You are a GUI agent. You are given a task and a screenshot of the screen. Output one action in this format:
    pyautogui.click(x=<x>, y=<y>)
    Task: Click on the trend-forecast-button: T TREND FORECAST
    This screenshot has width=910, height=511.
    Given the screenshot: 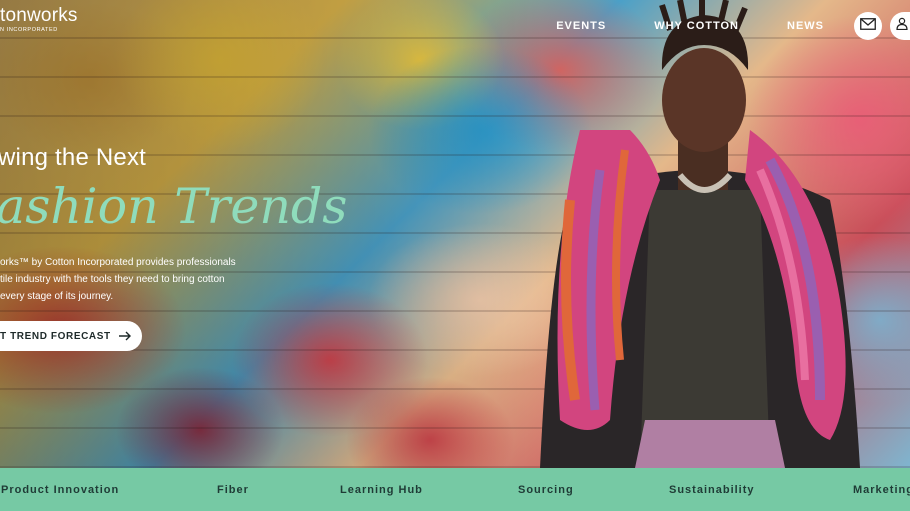 What is the action you would take?
    pyautogui.click(x=71, y=336)
    